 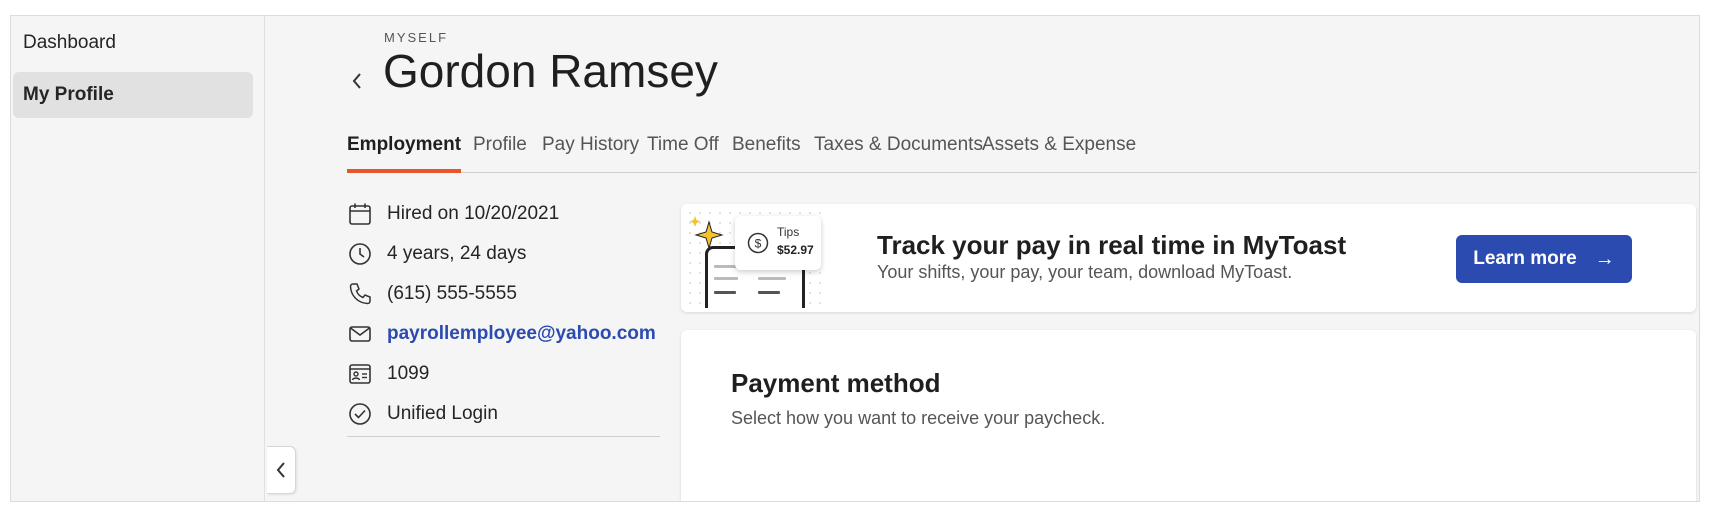 I want to click on tab-time-off: Time Off, so click(x=683, y=150).